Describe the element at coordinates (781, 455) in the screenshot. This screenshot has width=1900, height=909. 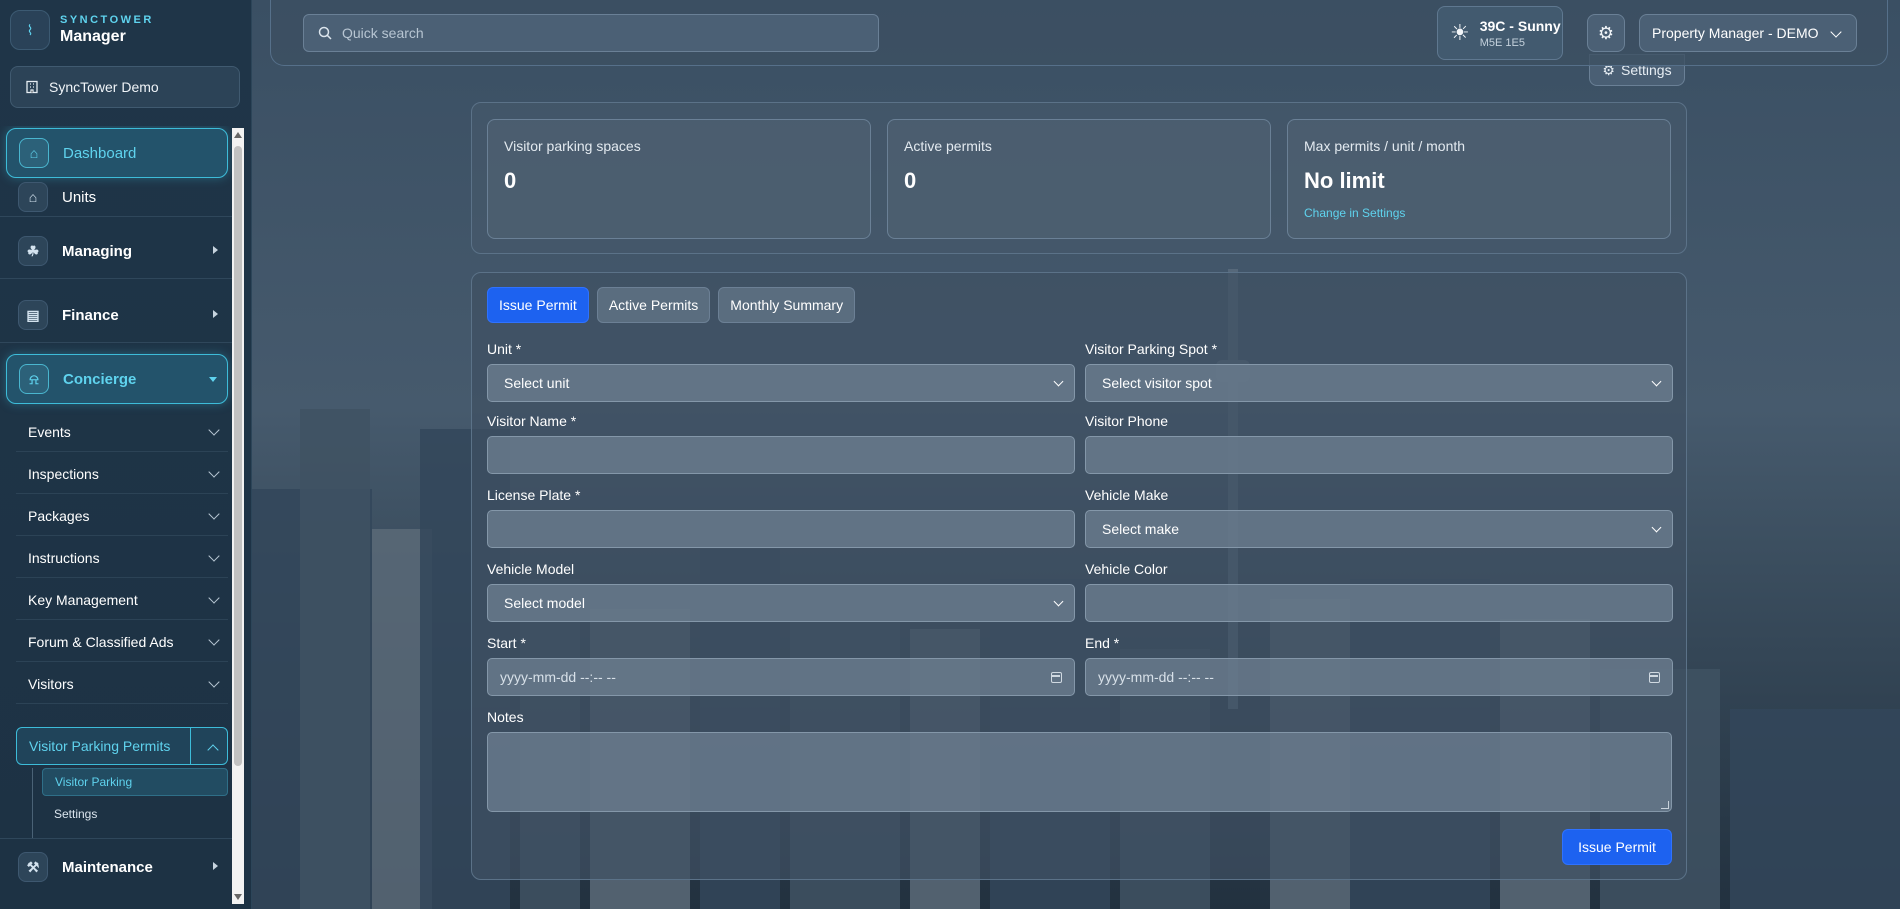
I see `visitor-name-input` at that location.